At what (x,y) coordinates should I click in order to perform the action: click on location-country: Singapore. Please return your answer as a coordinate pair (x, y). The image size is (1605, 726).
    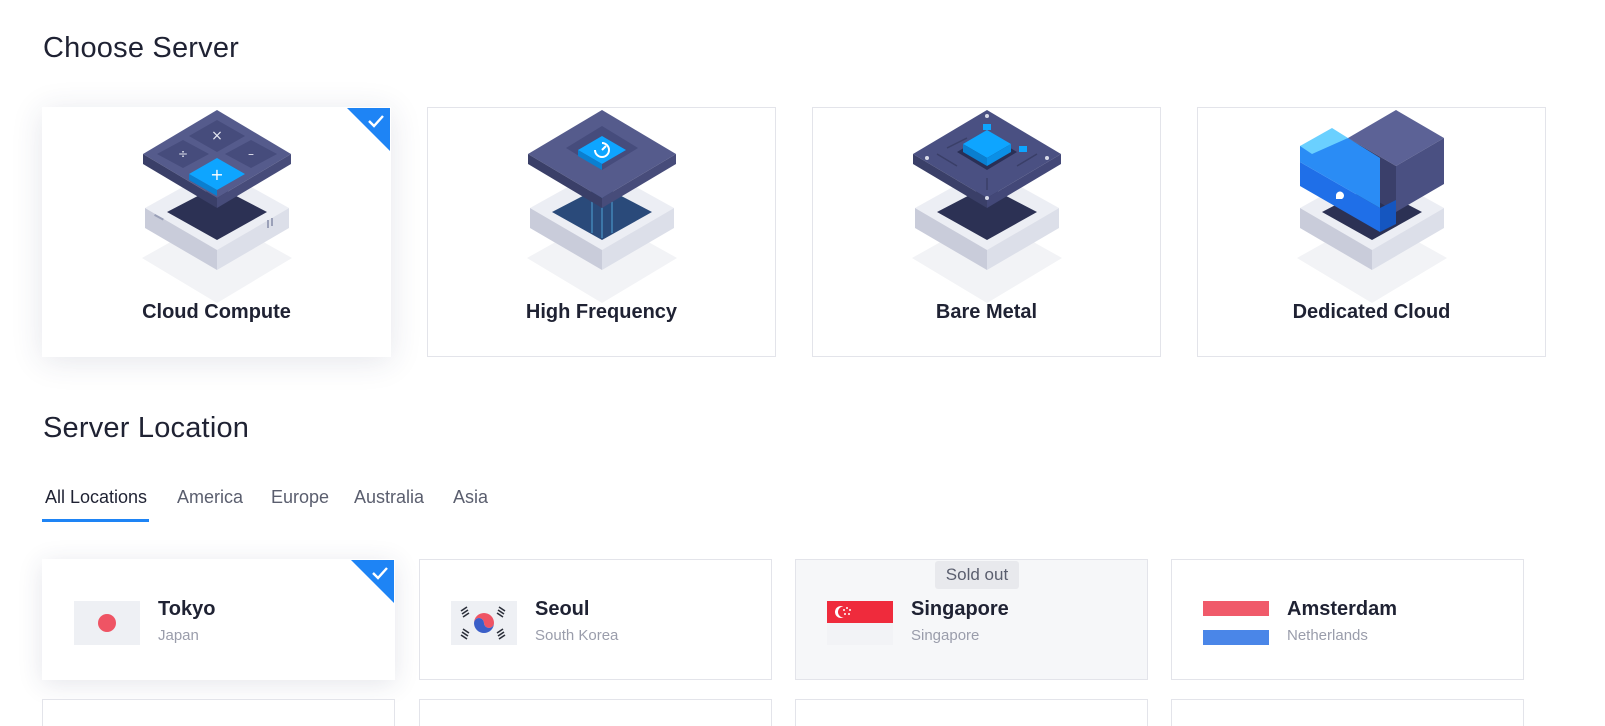
    Looking at the image, I should click on (945, 635).